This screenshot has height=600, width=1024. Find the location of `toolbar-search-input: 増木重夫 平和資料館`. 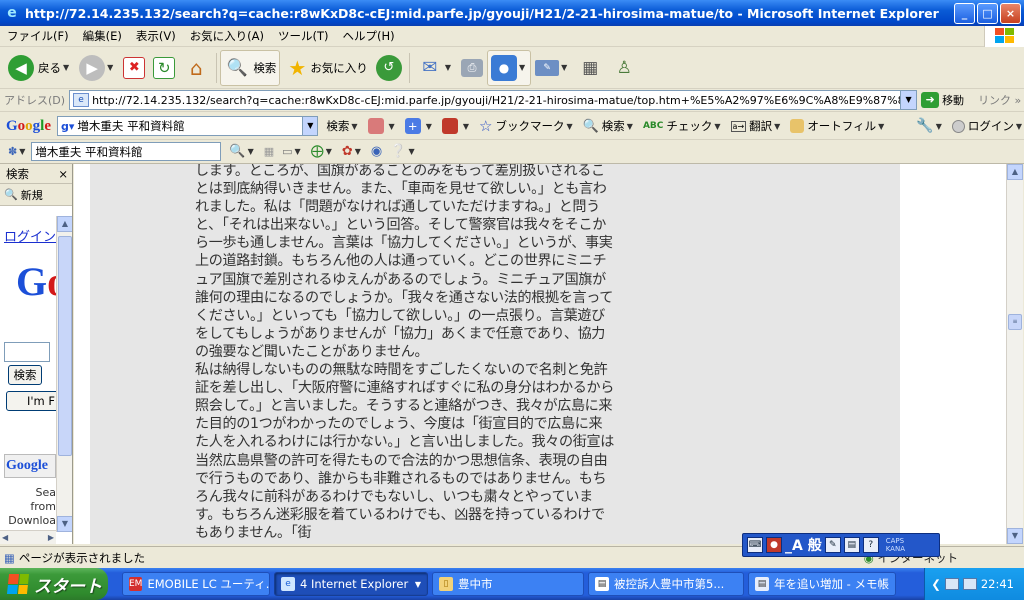

toolbar-search-input: 増木重夫 平和資料館 is located at coordinates (126, 151).